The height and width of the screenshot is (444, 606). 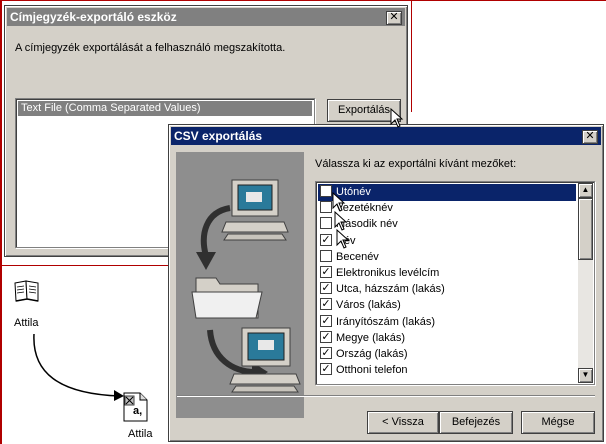 I want to click on field-row: ✓ Elektronikus levélcím, so click(x=379, y=273).